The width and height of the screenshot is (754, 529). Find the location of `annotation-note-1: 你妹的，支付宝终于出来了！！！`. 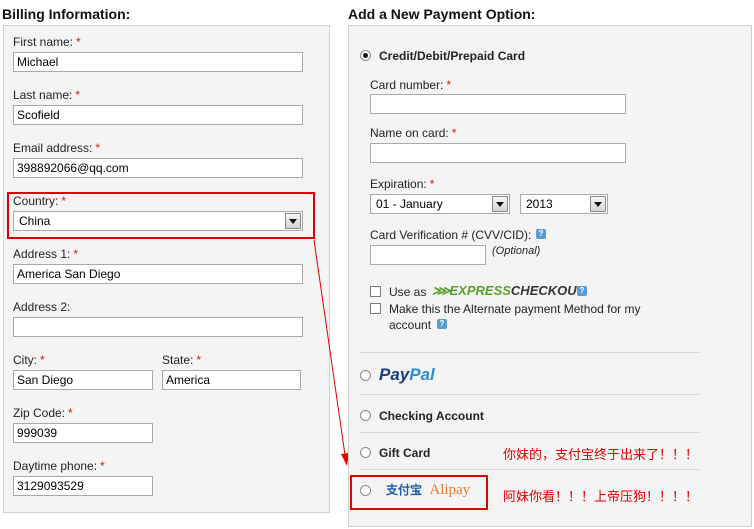

annotation-note-1: 你妹的，支付宝终于出来了！！！ is located at coordinates (601, 454).